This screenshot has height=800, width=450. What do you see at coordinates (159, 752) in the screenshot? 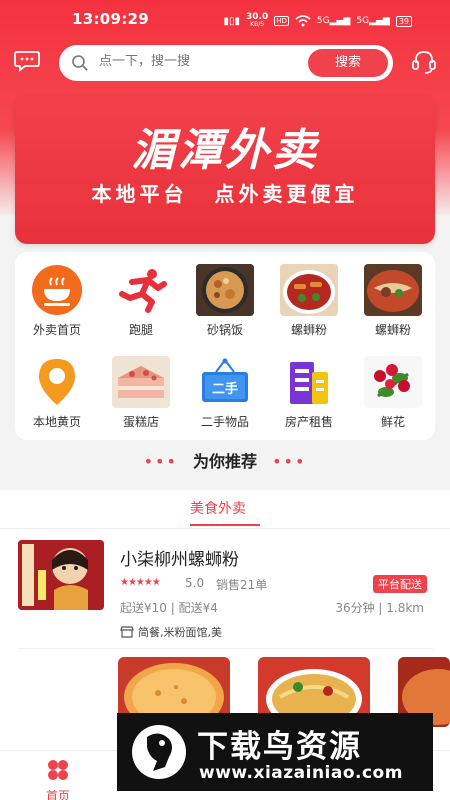
I see `bird-logo-icon` at bounding box center [159, 752].